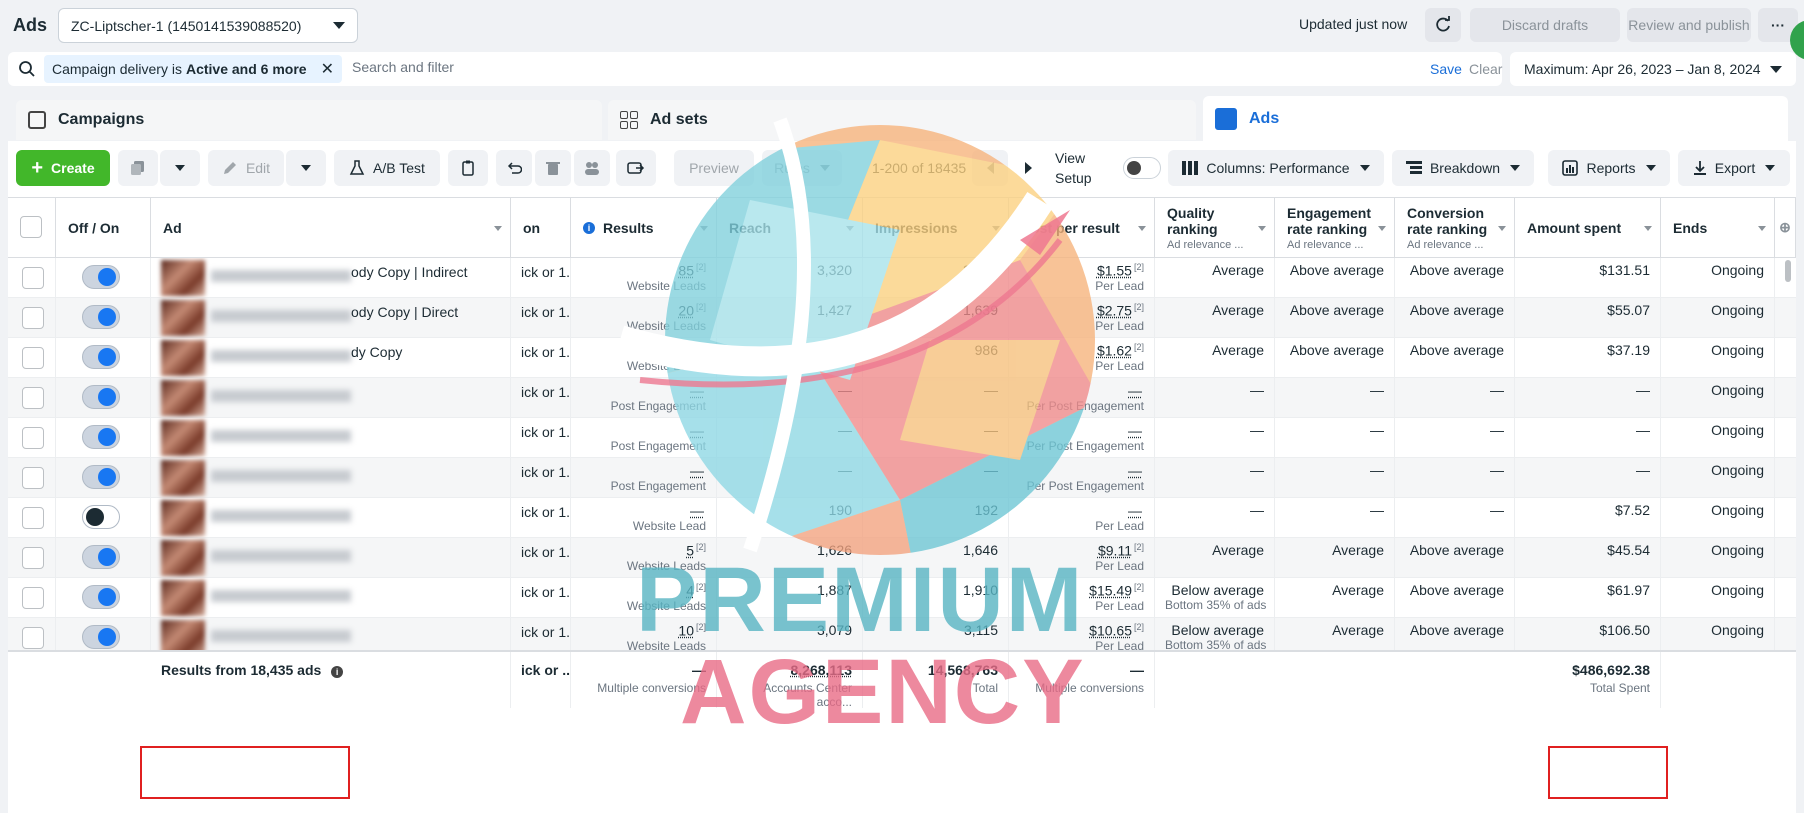  What do you see at coordinates (592, 168) in the screenshot?
I see `audience-button` at bounding box center [592, 168].